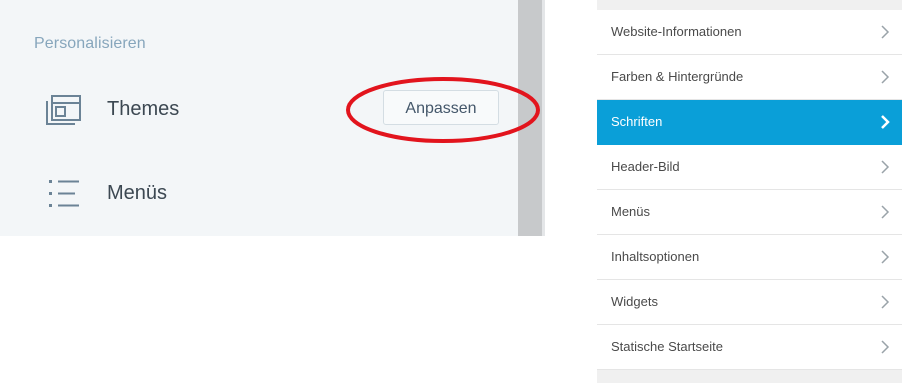 The width and height of the screenshot is (902, 383). Describe the element at coordinates (143, 109) in the screenshot. I see `menu-item-label: Themes` at that location.